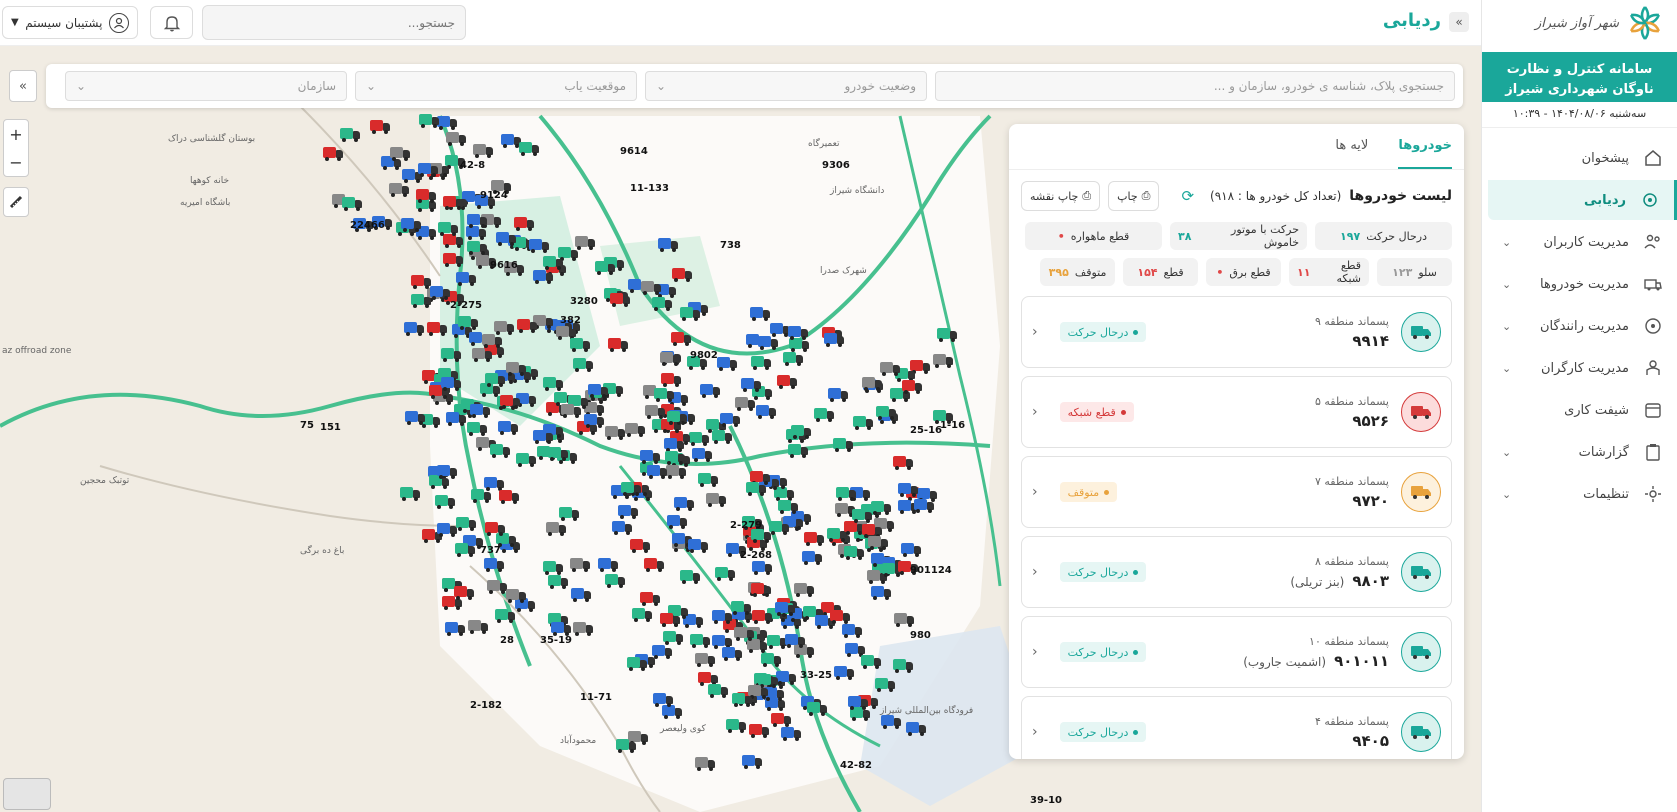  Describe the element at coordinates (1236, 727) in the screenshot. I see `vehicle-card: پسماند منطقه ۴ ۹۴۰۵ درحال حرکت ‹` at that location.